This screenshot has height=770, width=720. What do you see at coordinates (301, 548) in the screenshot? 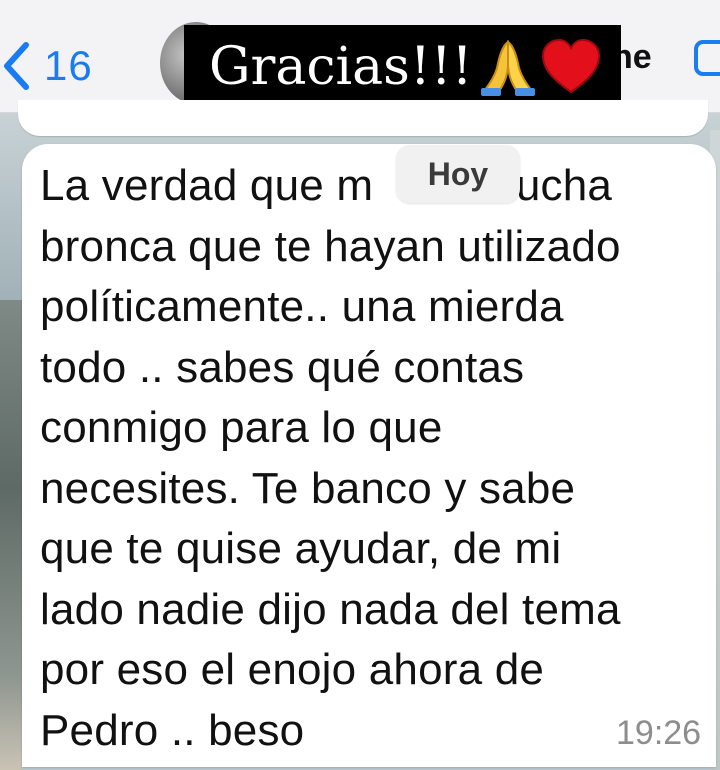
I see `message-line: que te quise ayudar, de mi` at bounding box center [301, 548].